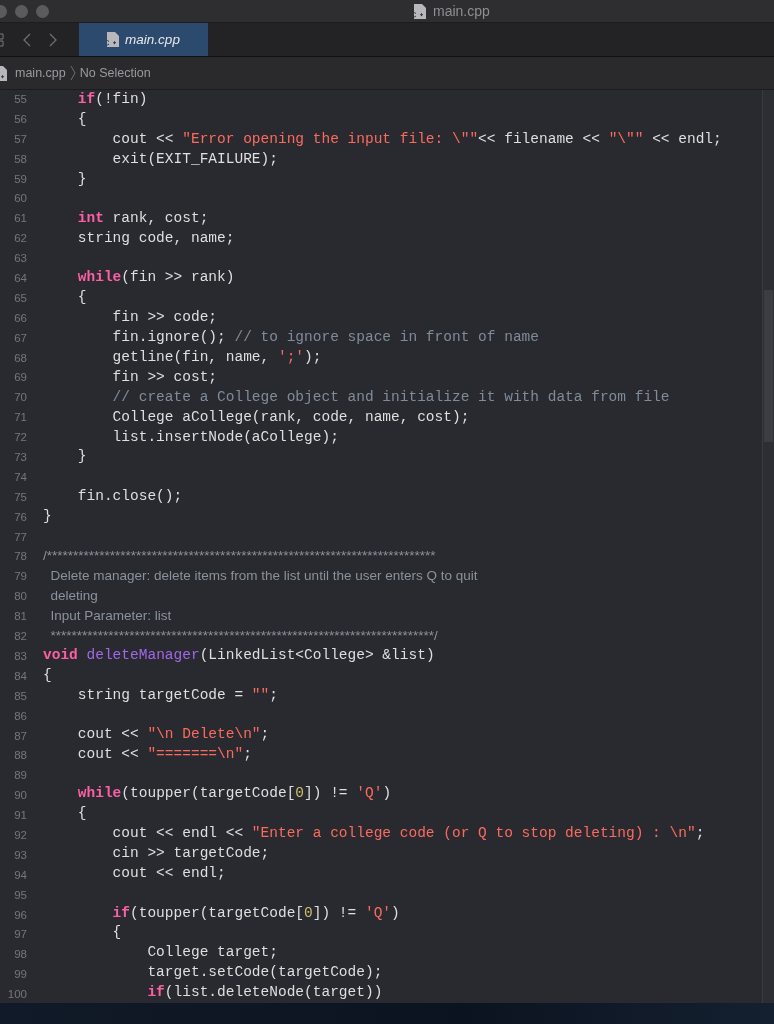  What do you see at coordinates (191, 854) in the screenshot?
I see `code-line: cin >> targetCode;` at bounding box center [191, 854].